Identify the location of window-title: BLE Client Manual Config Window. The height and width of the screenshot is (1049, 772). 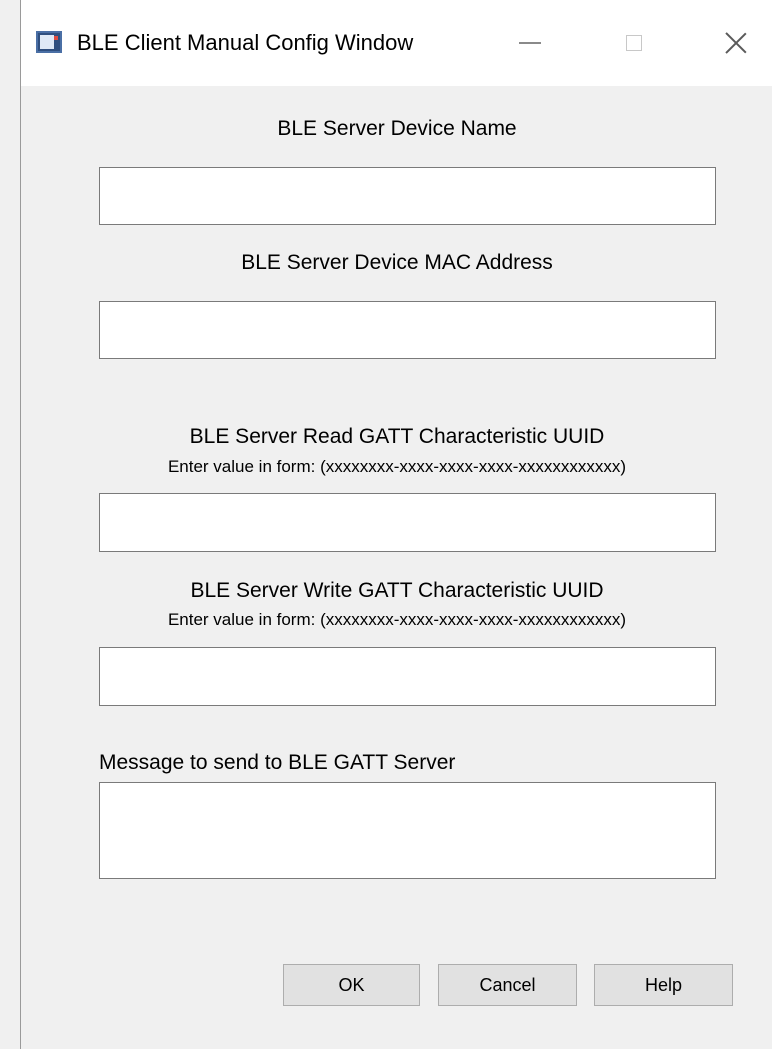
(245, 42).